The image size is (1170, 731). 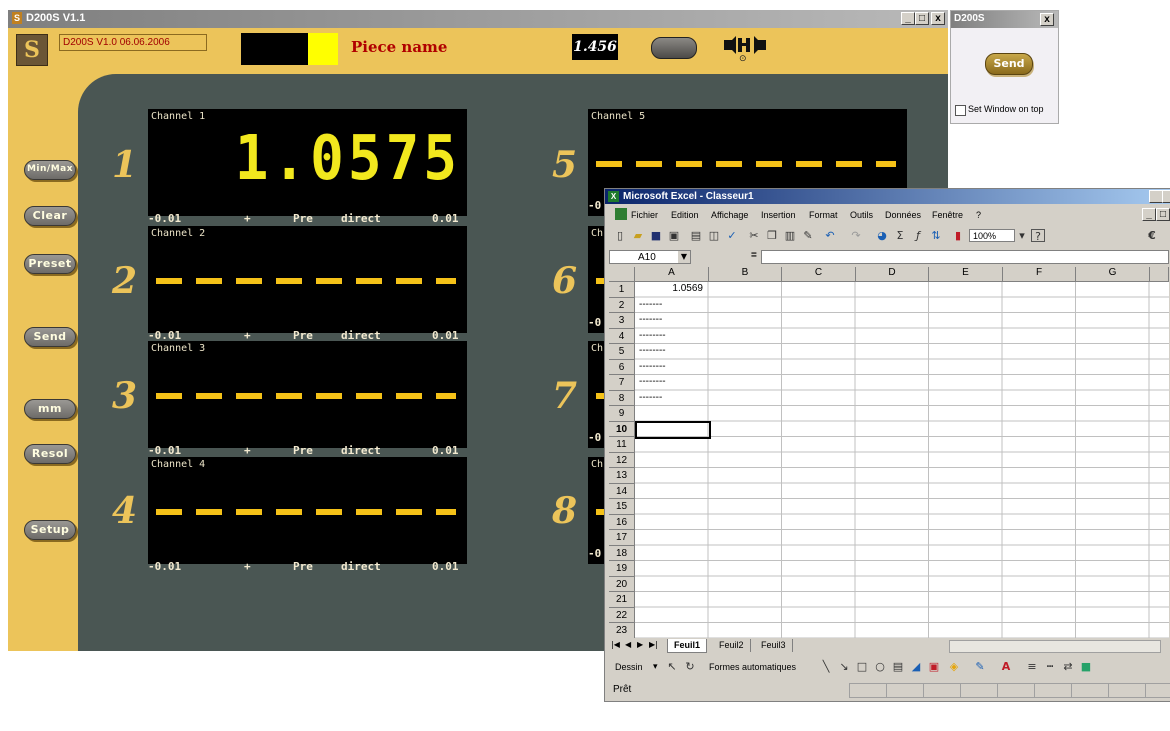 I want to click on row-header: 17, so click(x=622, y=538).